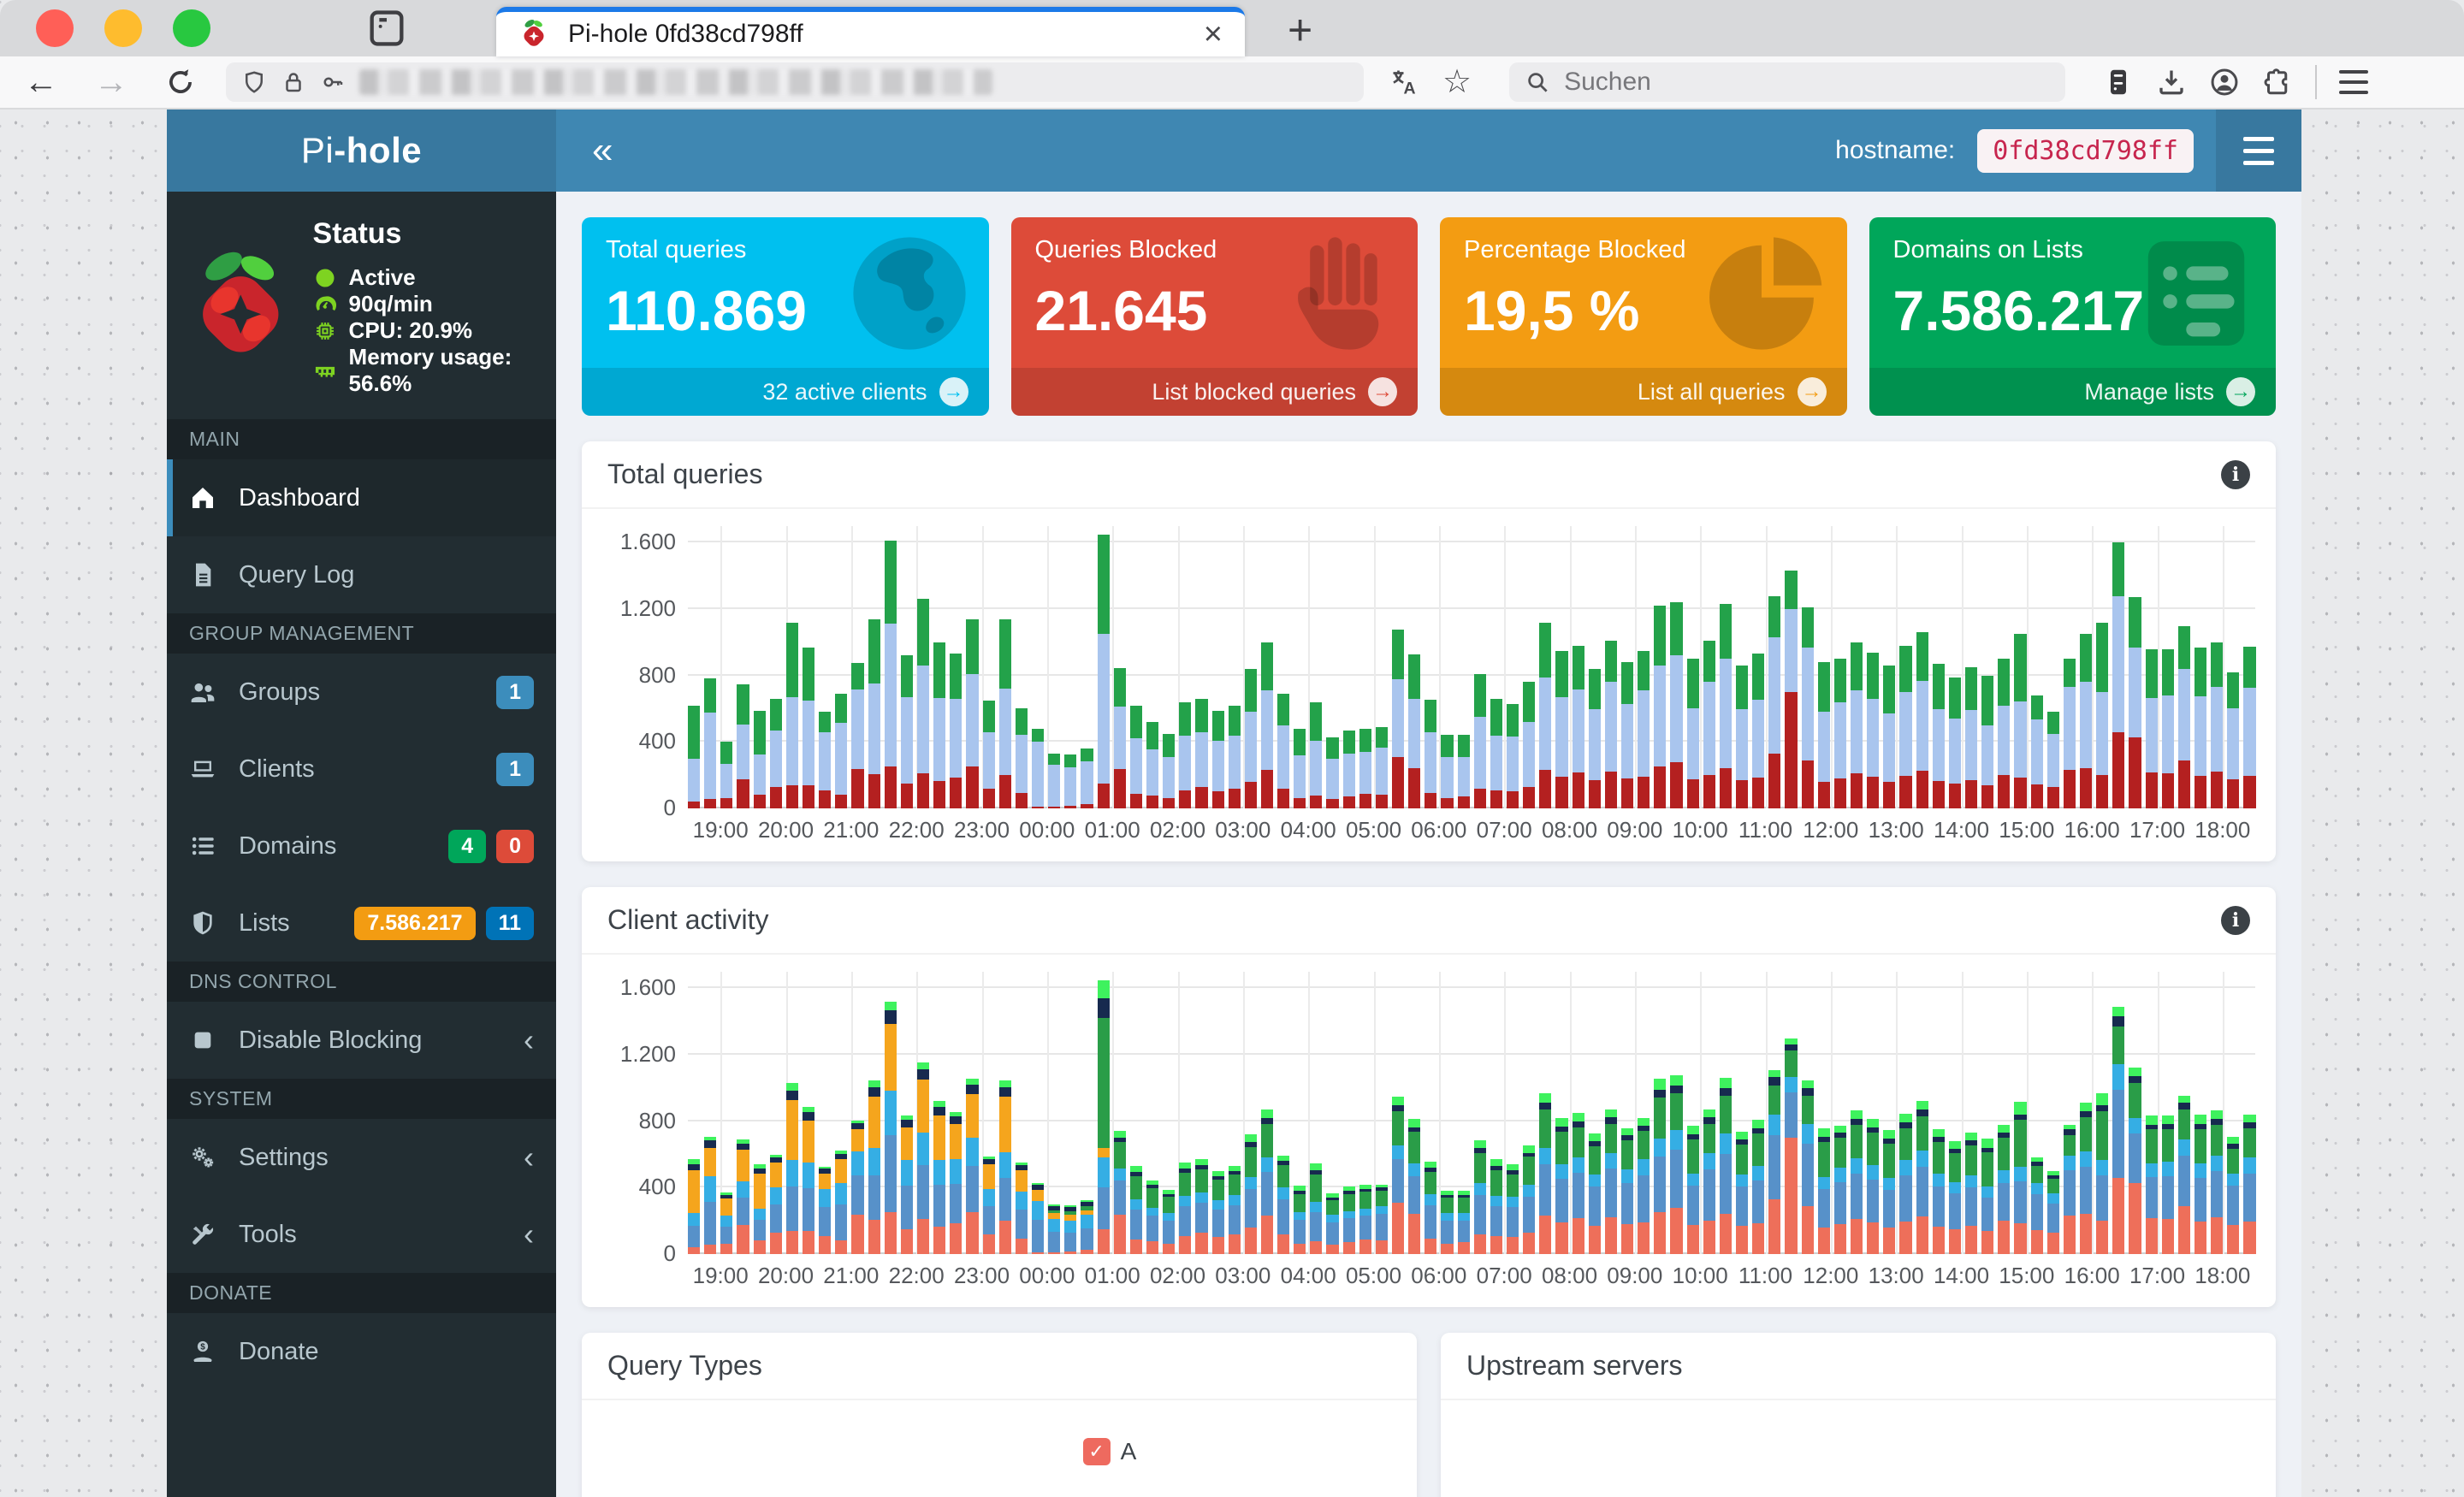 The height and width of the screenshot is (1497, 2464). What do you see at coordinates (1643, 392) in the screenshot?
I see `card-footer-link: List all queries →` at bounding box center [1643, 392].